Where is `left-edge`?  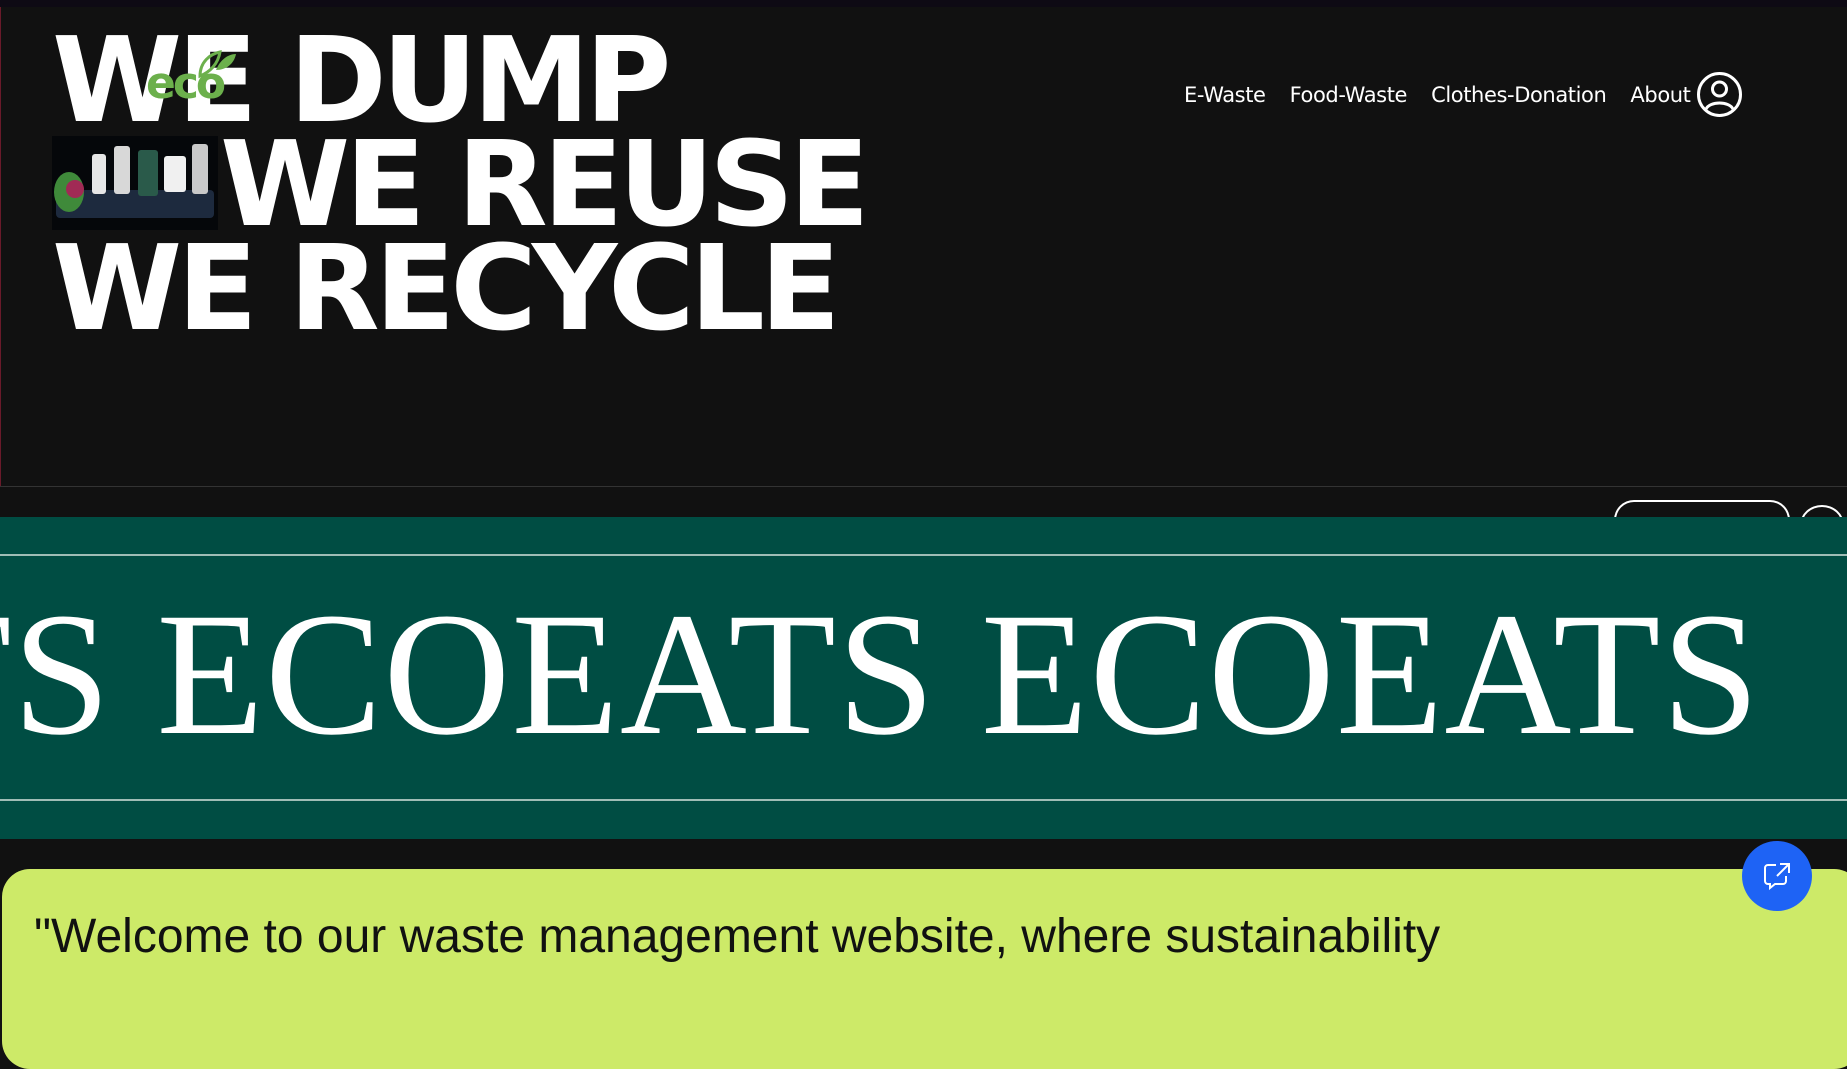 left-edge is located at coordinates (0, 247).